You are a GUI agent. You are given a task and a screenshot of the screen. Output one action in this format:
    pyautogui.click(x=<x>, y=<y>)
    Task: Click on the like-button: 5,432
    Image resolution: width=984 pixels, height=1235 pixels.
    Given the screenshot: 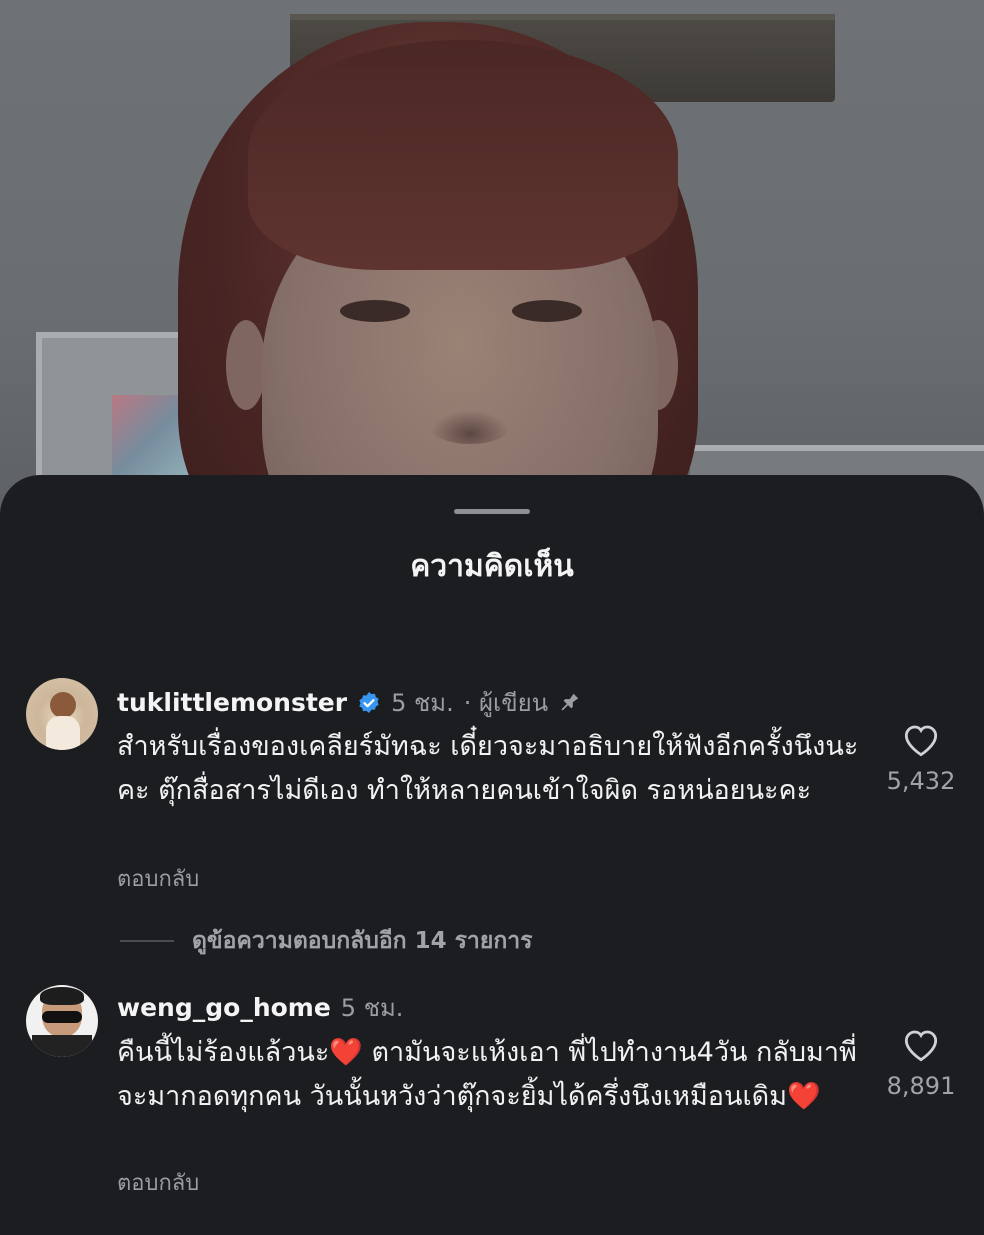 What is the action you would take?
    pyautogui.click(x=921, y=759)
    